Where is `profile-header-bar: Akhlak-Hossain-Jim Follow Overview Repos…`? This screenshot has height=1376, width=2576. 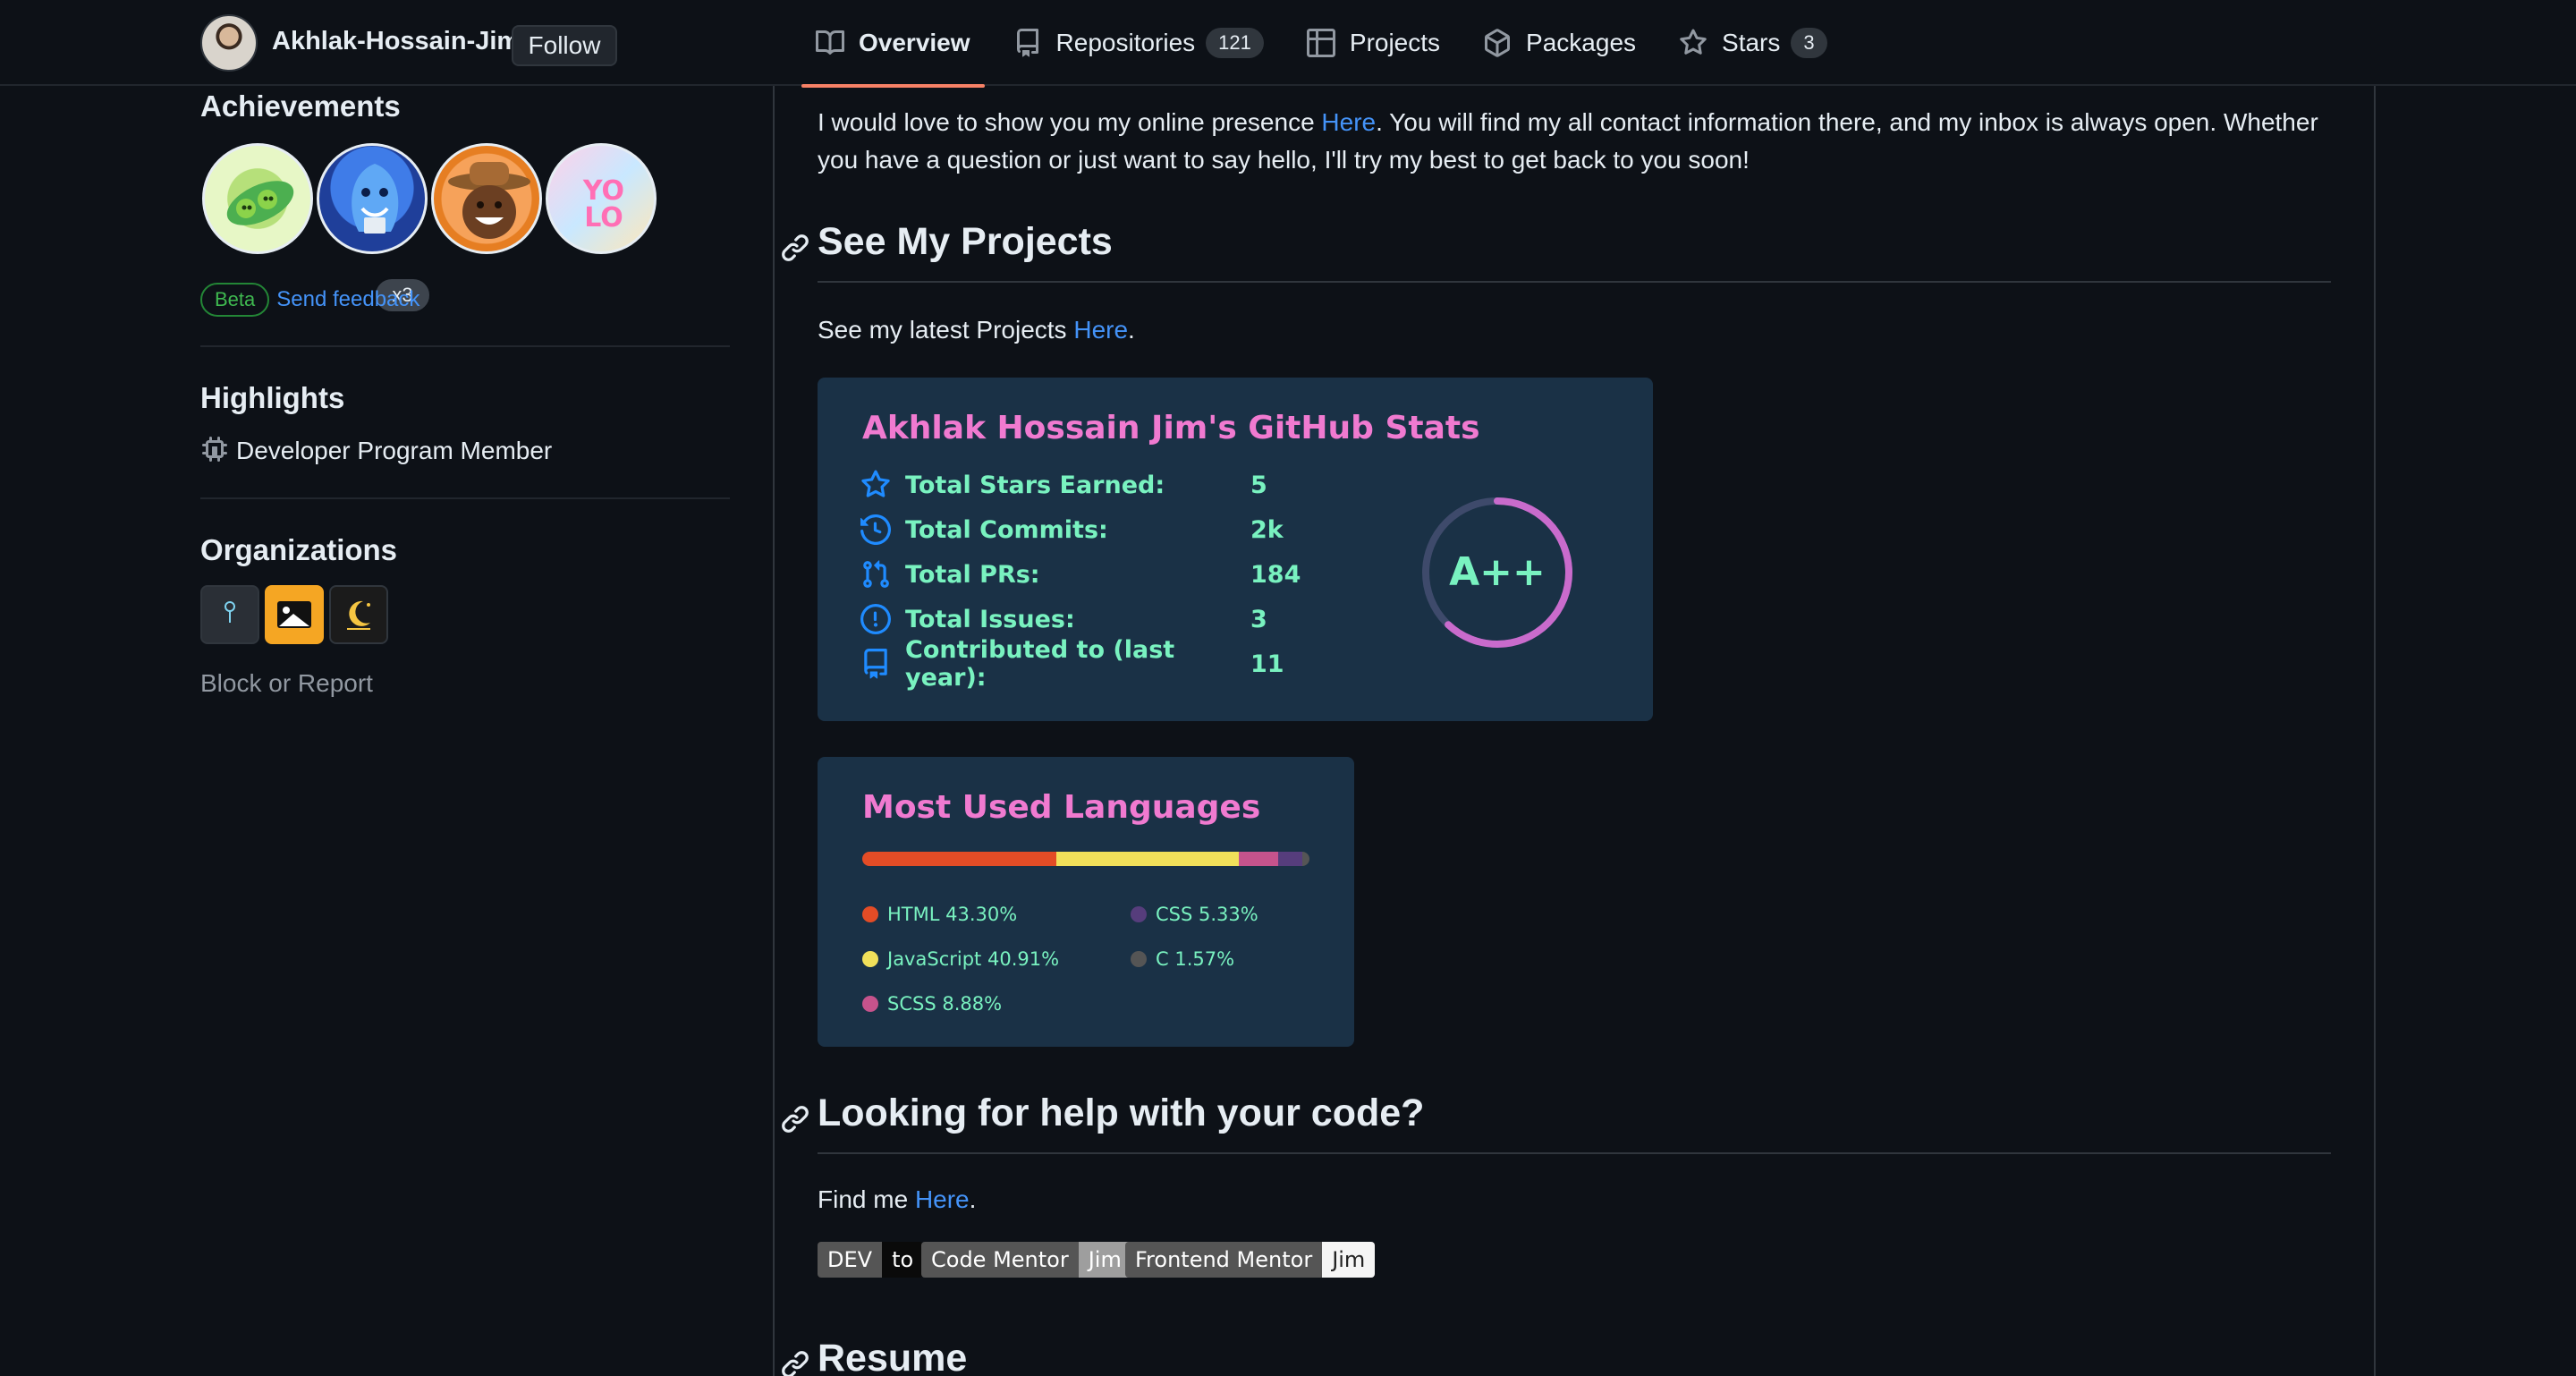 profile-header-bar: Akhlak-Hossain-Jim Follow Overview Repos… is located at coordinates (1288, 44).